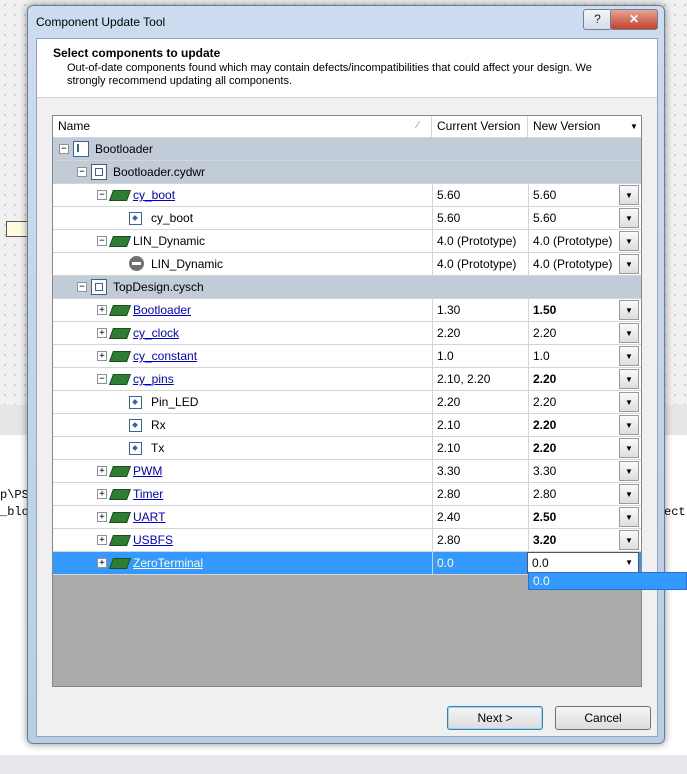  Describe the element at coordinates (347, 195) in the screenshot. I see `table-row: − cy_boot 5.60 5.60 ▼` at that location.